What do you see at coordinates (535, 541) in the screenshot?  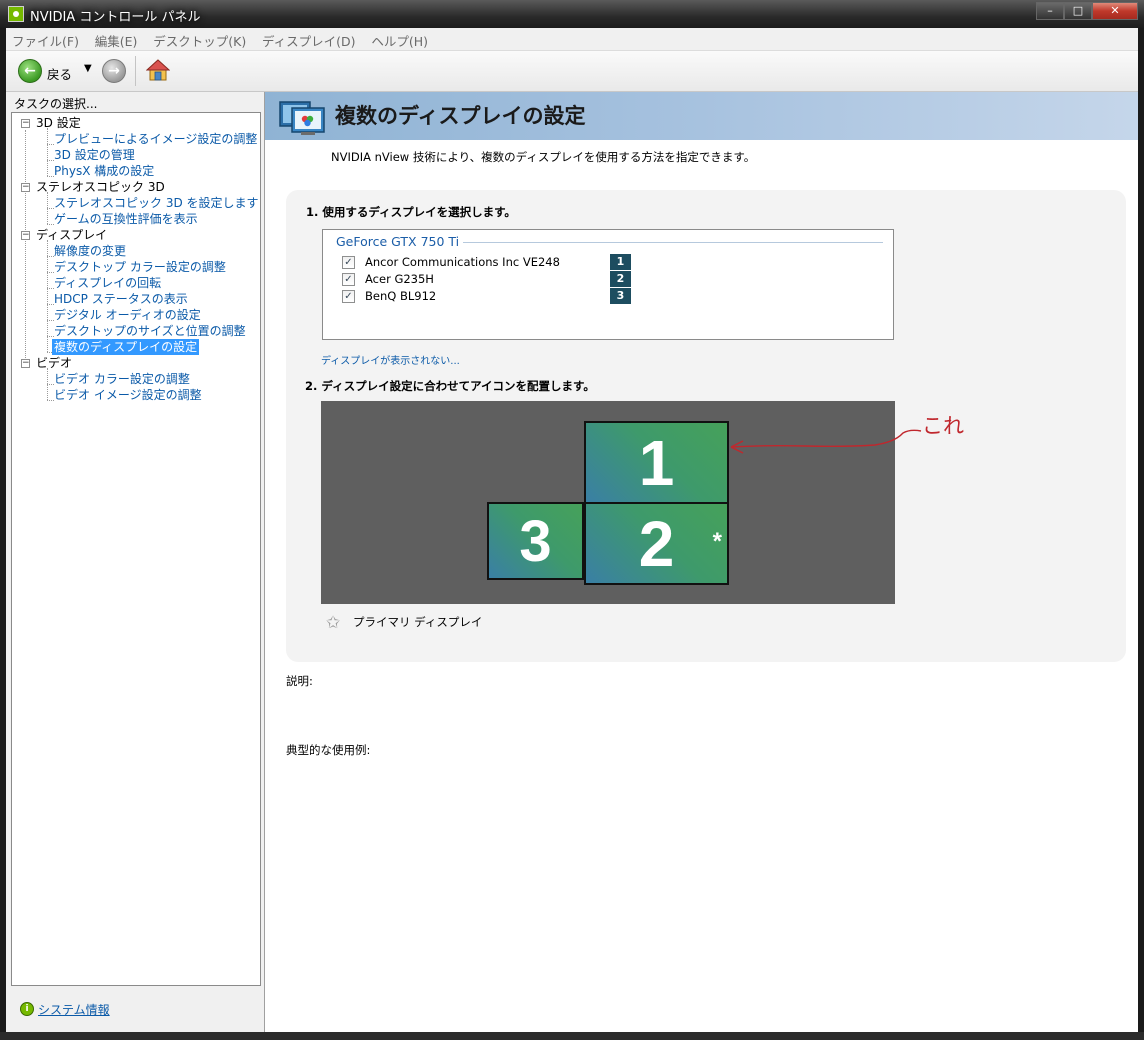 I see `monitor-3: 3` at bounding box center [535, 541].